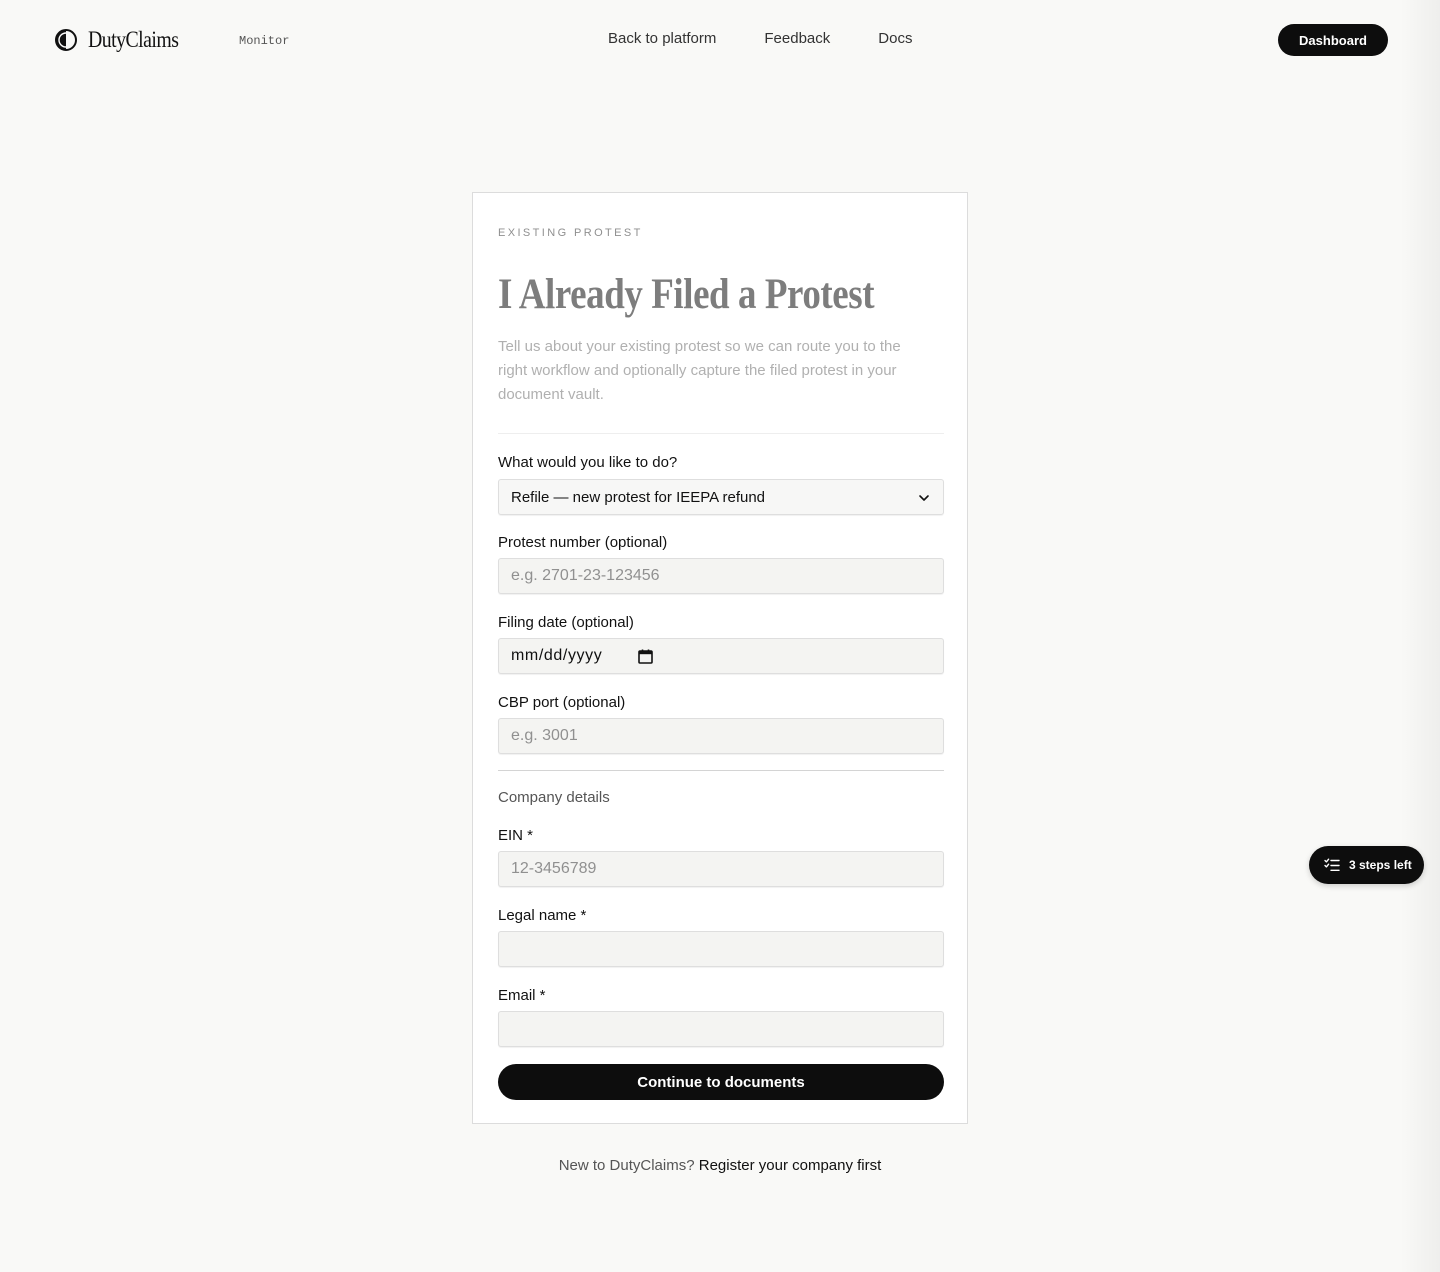 This screenshot has height=1272, width=1440. Describe the element at coordinates (516, 835) in the screenshot. I see `ein-label: EIN *` at that location.